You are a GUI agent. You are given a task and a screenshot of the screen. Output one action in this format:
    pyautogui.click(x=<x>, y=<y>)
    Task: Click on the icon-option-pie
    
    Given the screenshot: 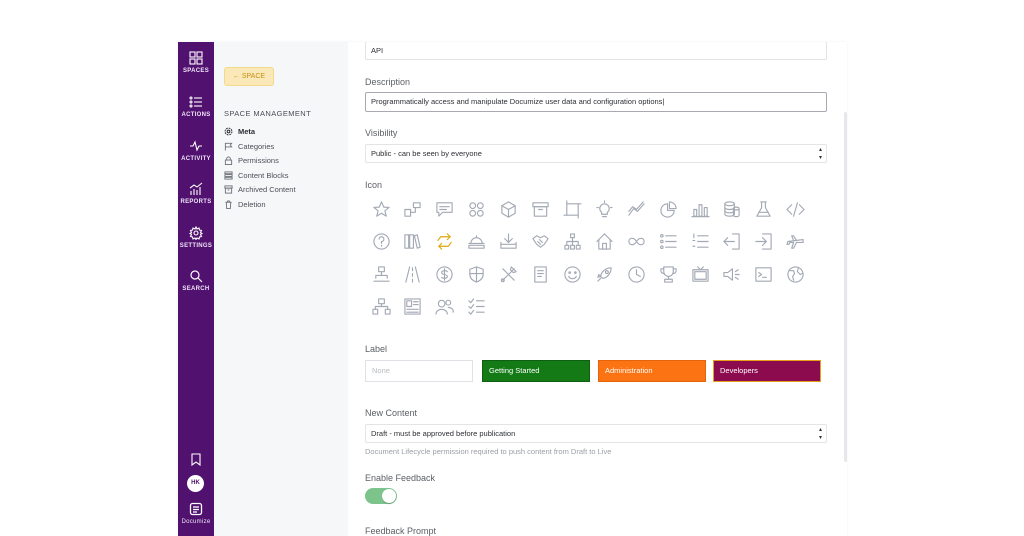 What is the action you would take?
    pyautogui.click(x=668, y=209)
    